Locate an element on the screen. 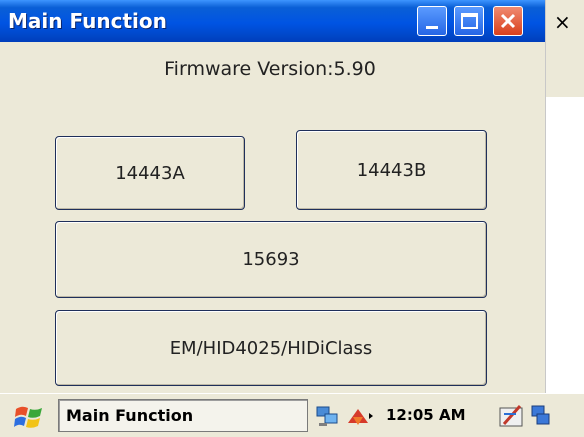 Image resolution: width=584 pixels, height=437 pixels. maximize-button is located at coordinates (469, 21).